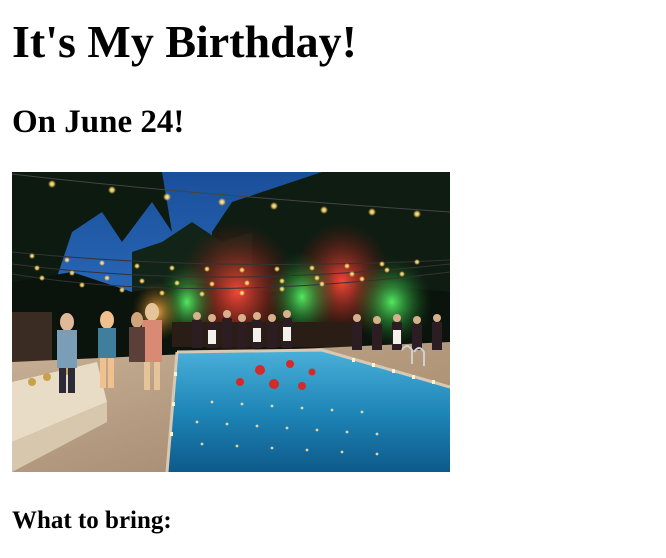 The width and height of the screenshot is (666, 558). I want to click on page-title: It's My Birthday!, so click(184, 41).